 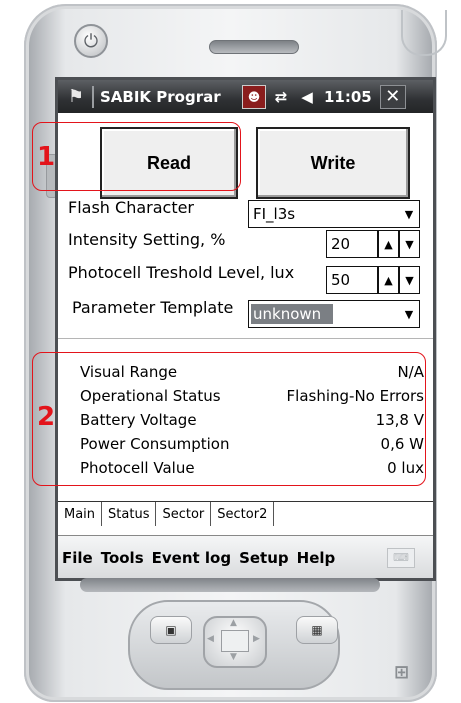 I want to click on intensity-value: 20, so click(x=341, y=244).